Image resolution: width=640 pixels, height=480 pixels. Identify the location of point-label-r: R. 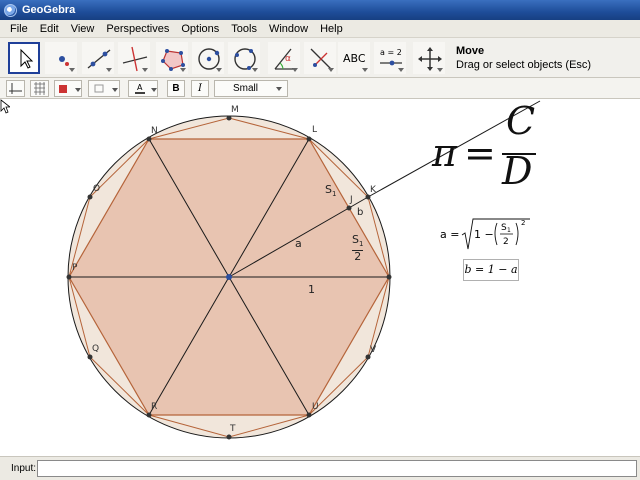
(154, 407).